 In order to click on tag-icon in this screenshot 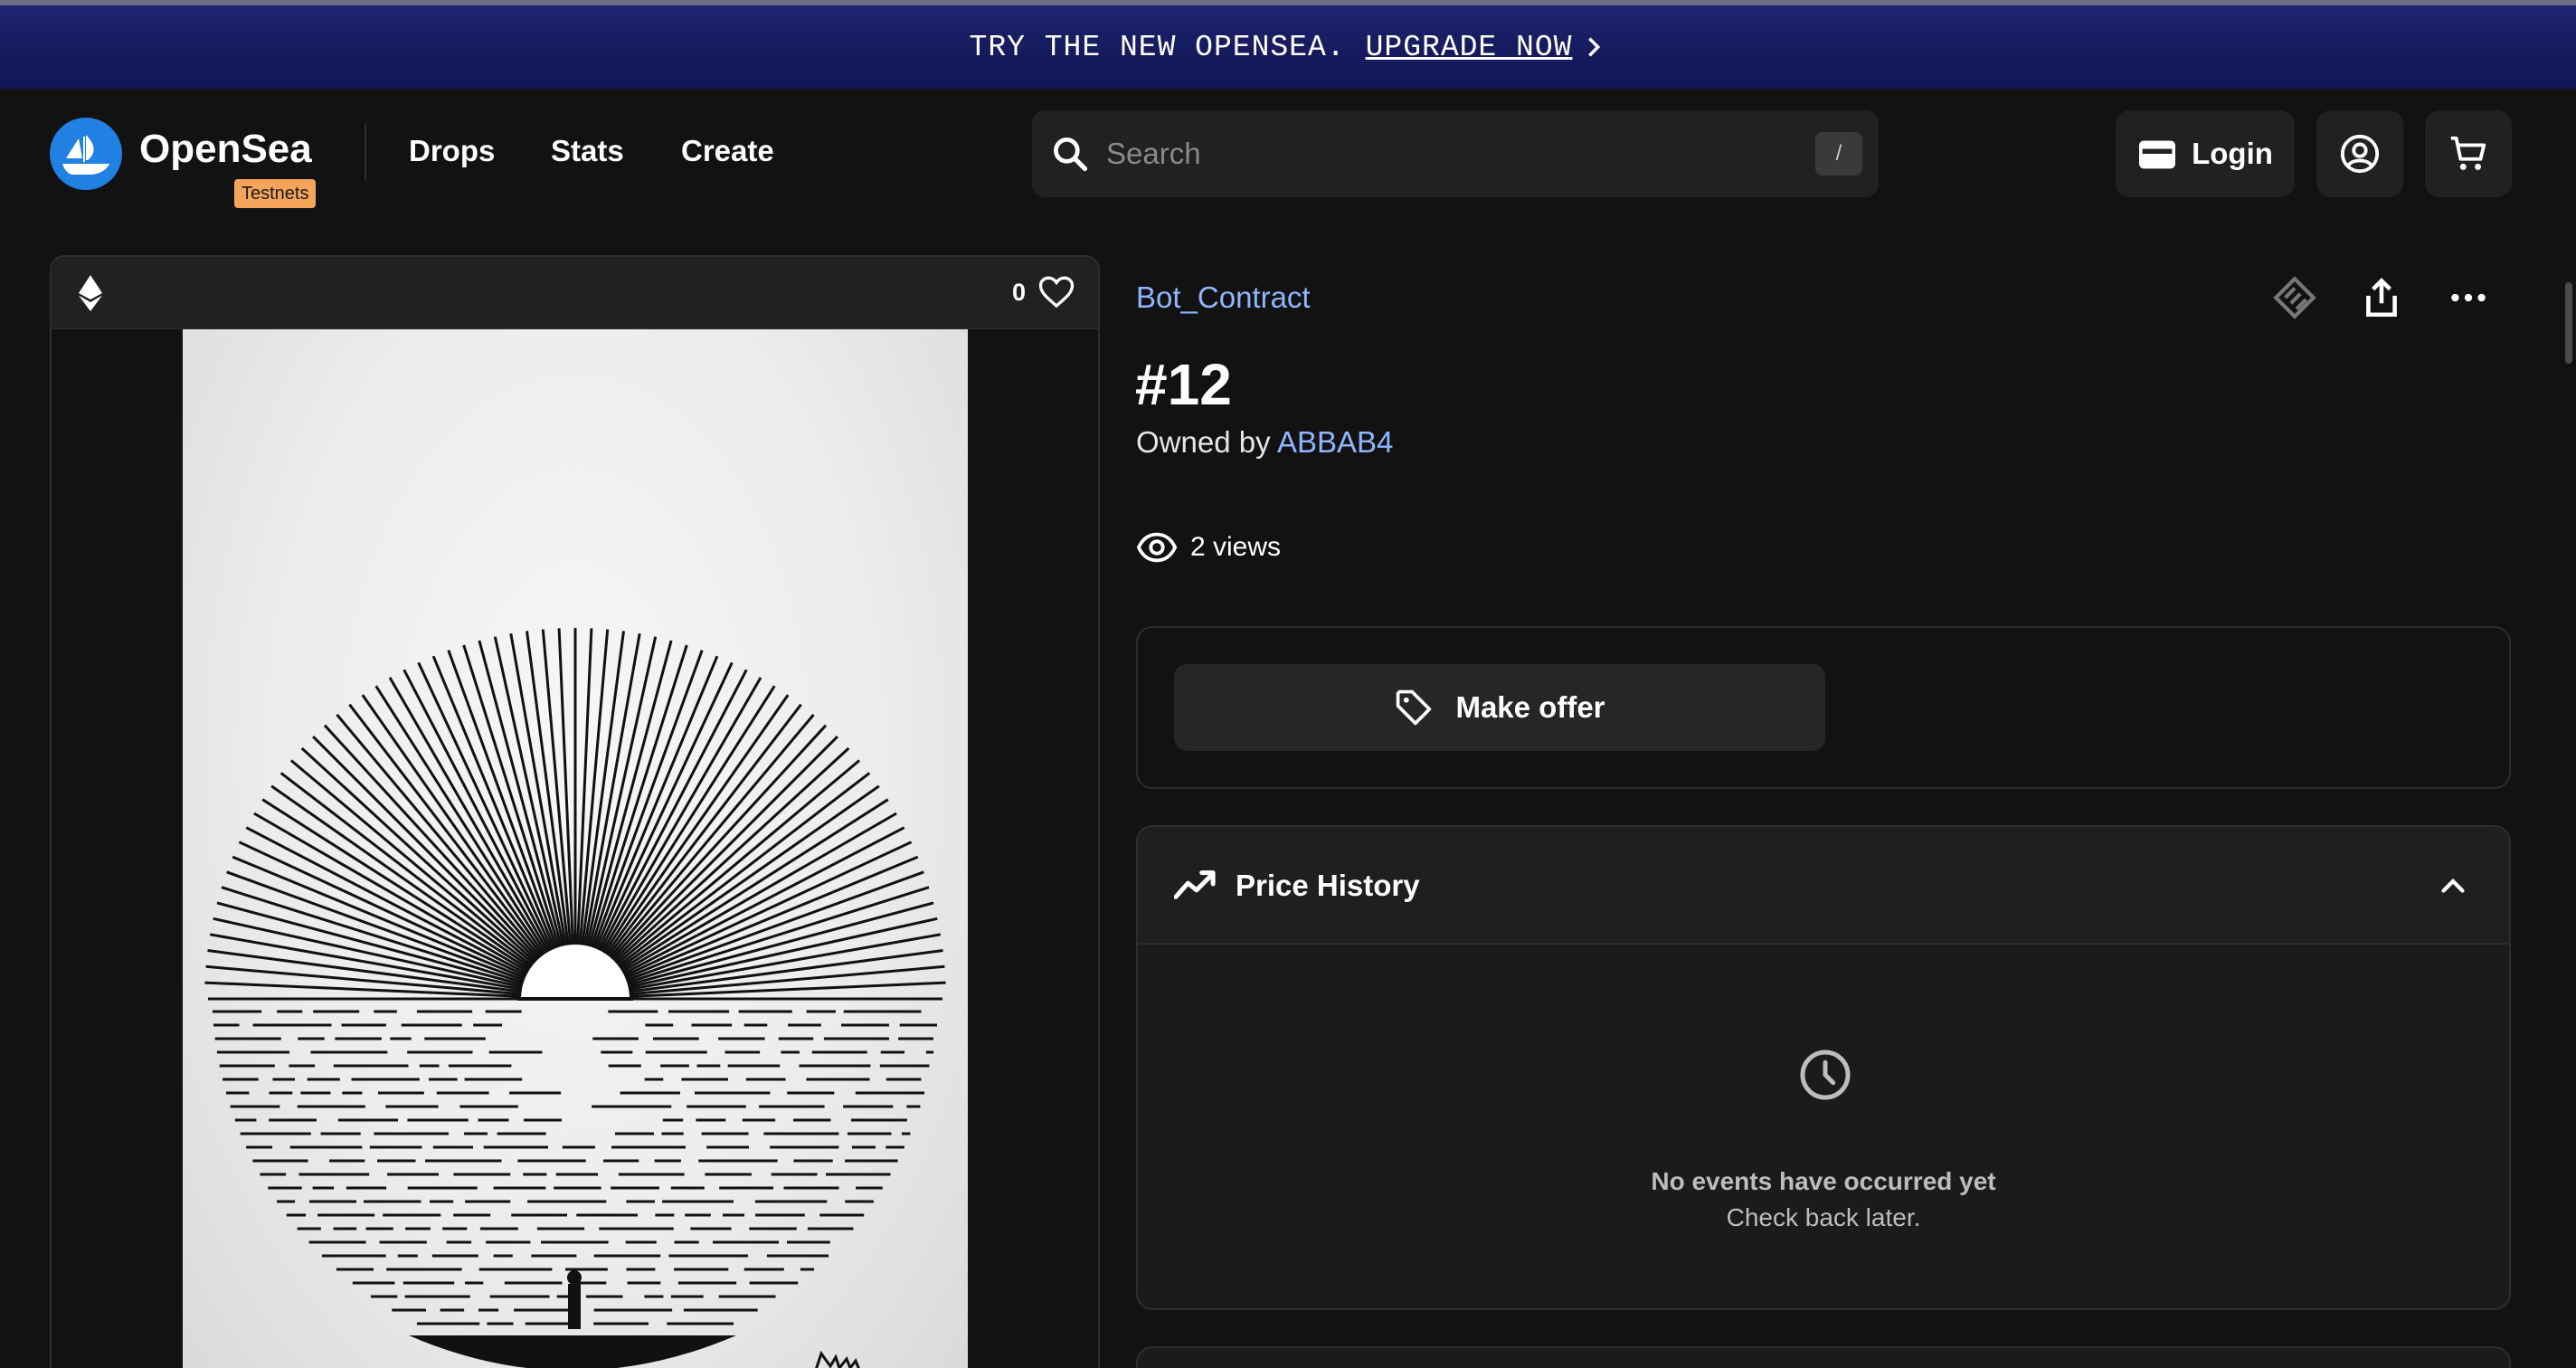, I will do `click(1414, 707)`.